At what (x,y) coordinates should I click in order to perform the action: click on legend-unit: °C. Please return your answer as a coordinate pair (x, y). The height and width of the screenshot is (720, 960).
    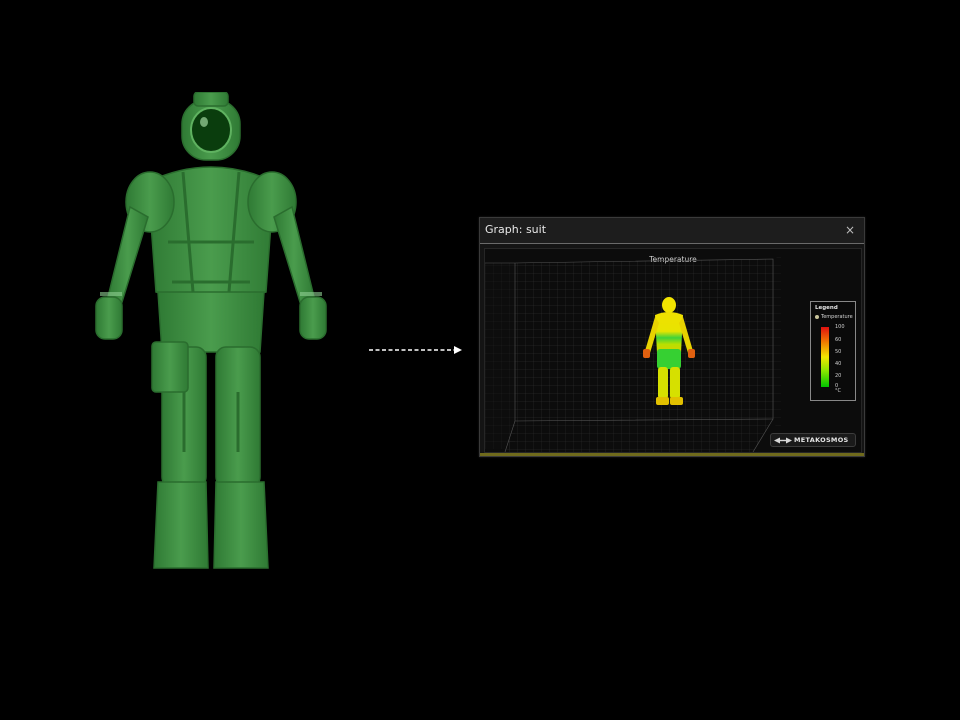
    Looking at the image, I should click on (838, 391).